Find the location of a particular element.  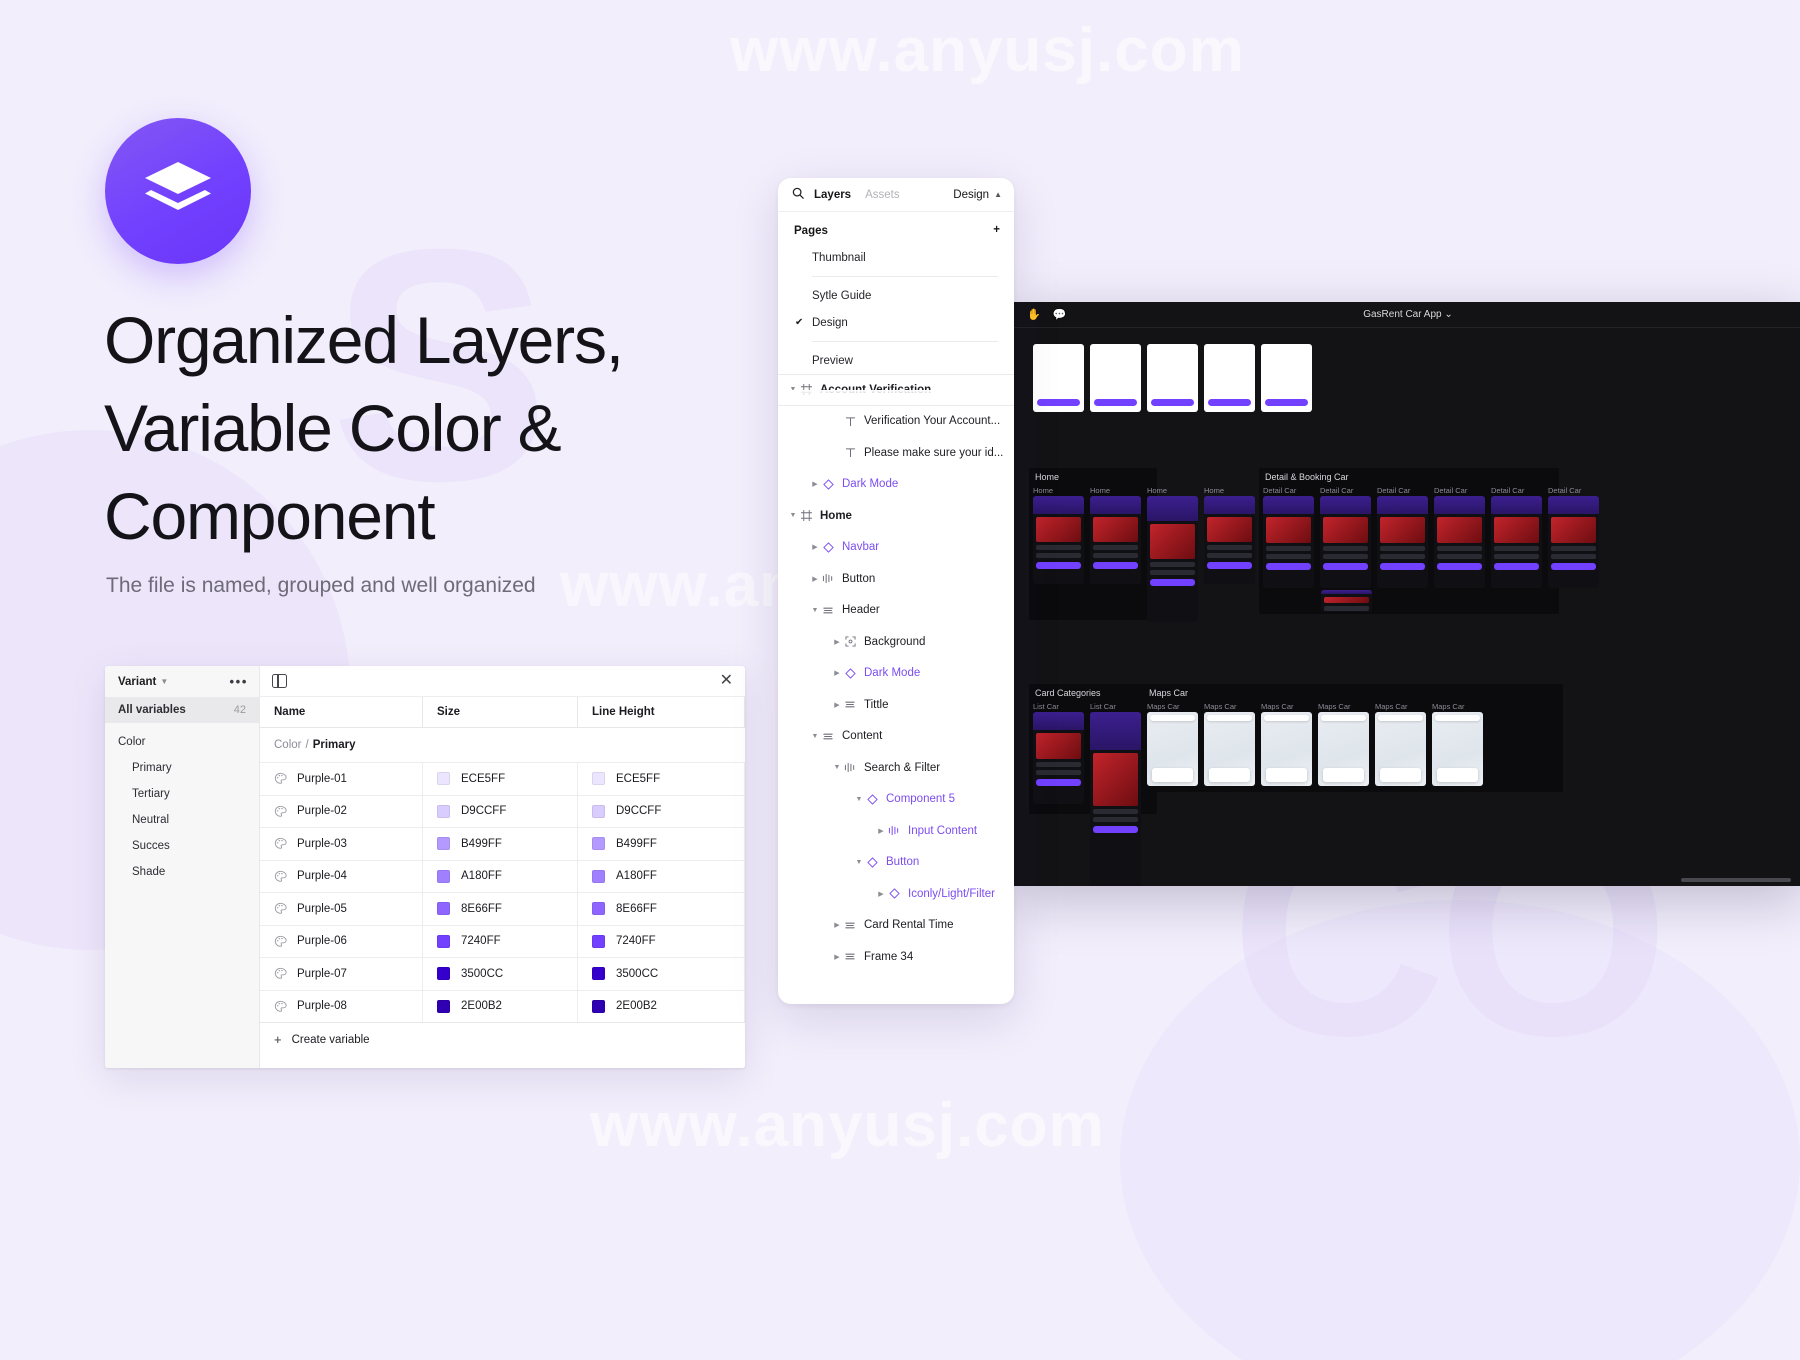

layer-item: ▶ Button is located at coordinates (896, 579).